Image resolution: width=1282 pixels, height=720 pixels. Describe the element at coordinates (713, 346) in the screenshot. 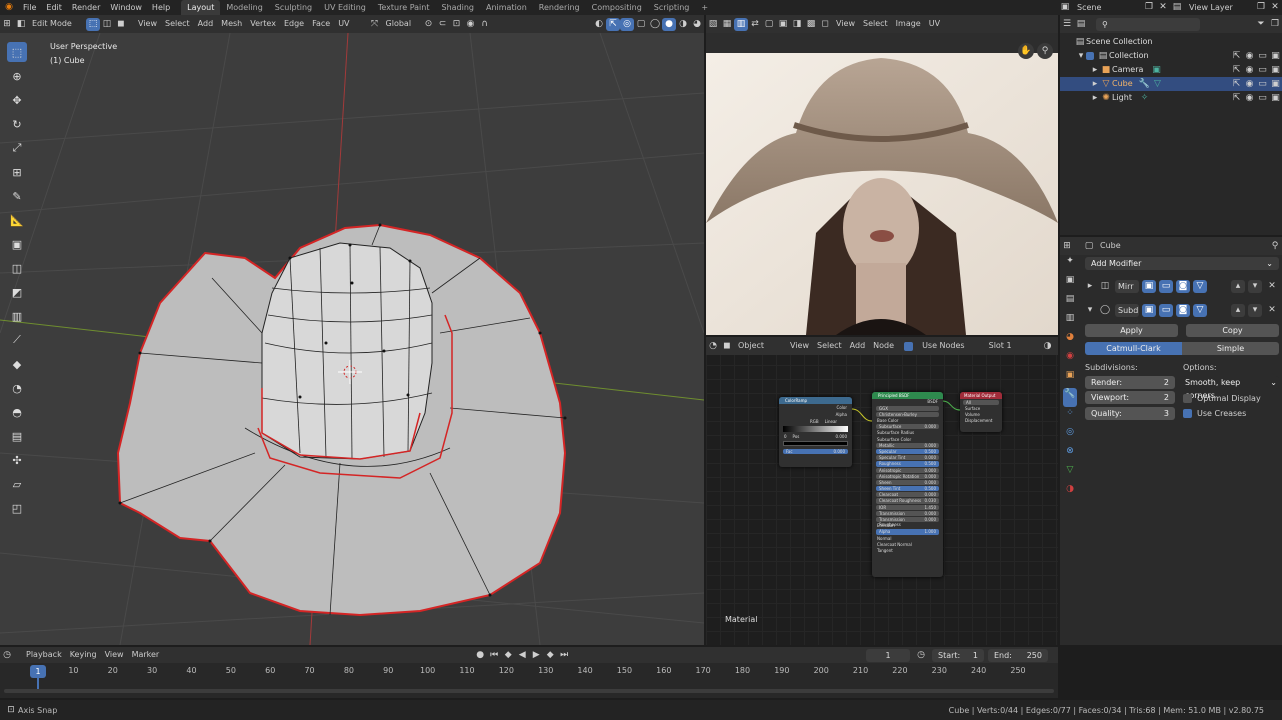

I see `editor-type-icon: ◔` at that location.